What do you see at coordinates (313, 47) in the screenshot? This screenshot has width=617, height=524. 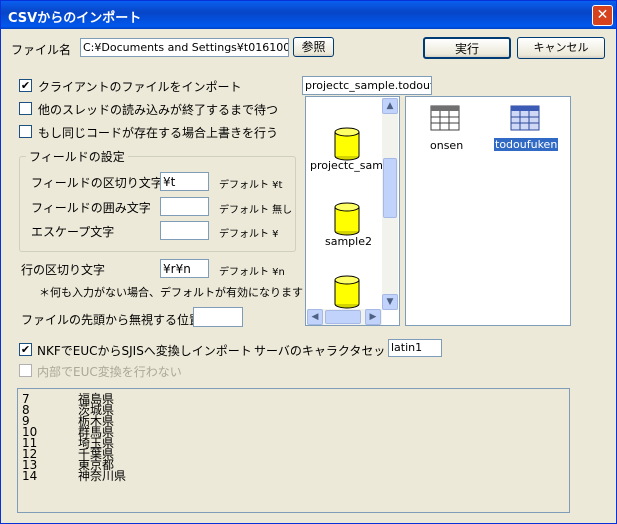 I see `browse-button: 参照` at bounding box center [313, 47].